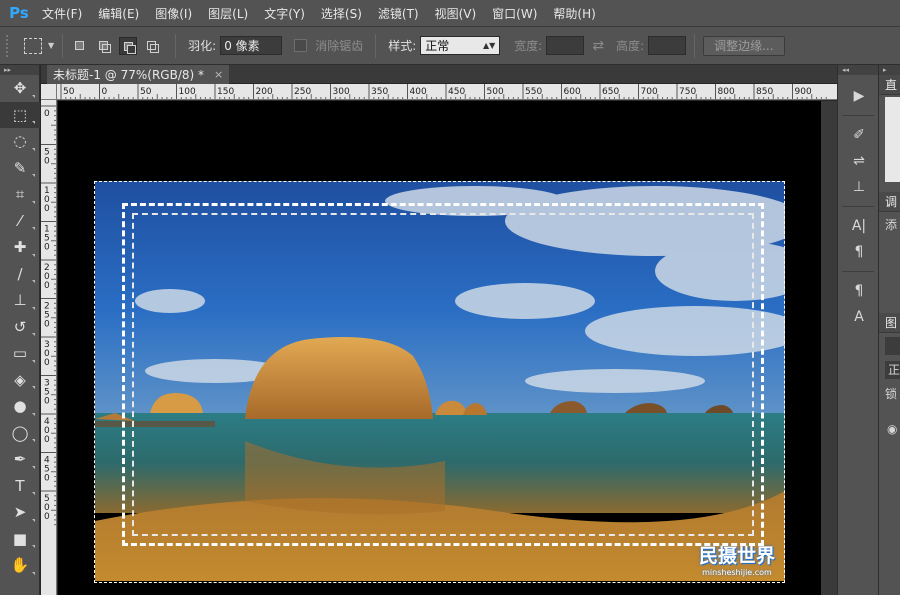 The image size is (900, 595). I want to click on adjustments-tab: 调, so click(889, 202).